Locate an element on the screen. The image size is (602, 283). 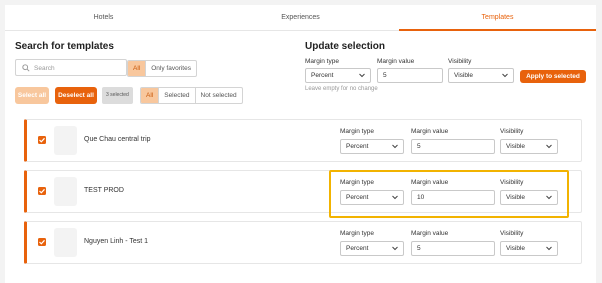
tab-experiences: Experiences is located at coordinates (300, 17).